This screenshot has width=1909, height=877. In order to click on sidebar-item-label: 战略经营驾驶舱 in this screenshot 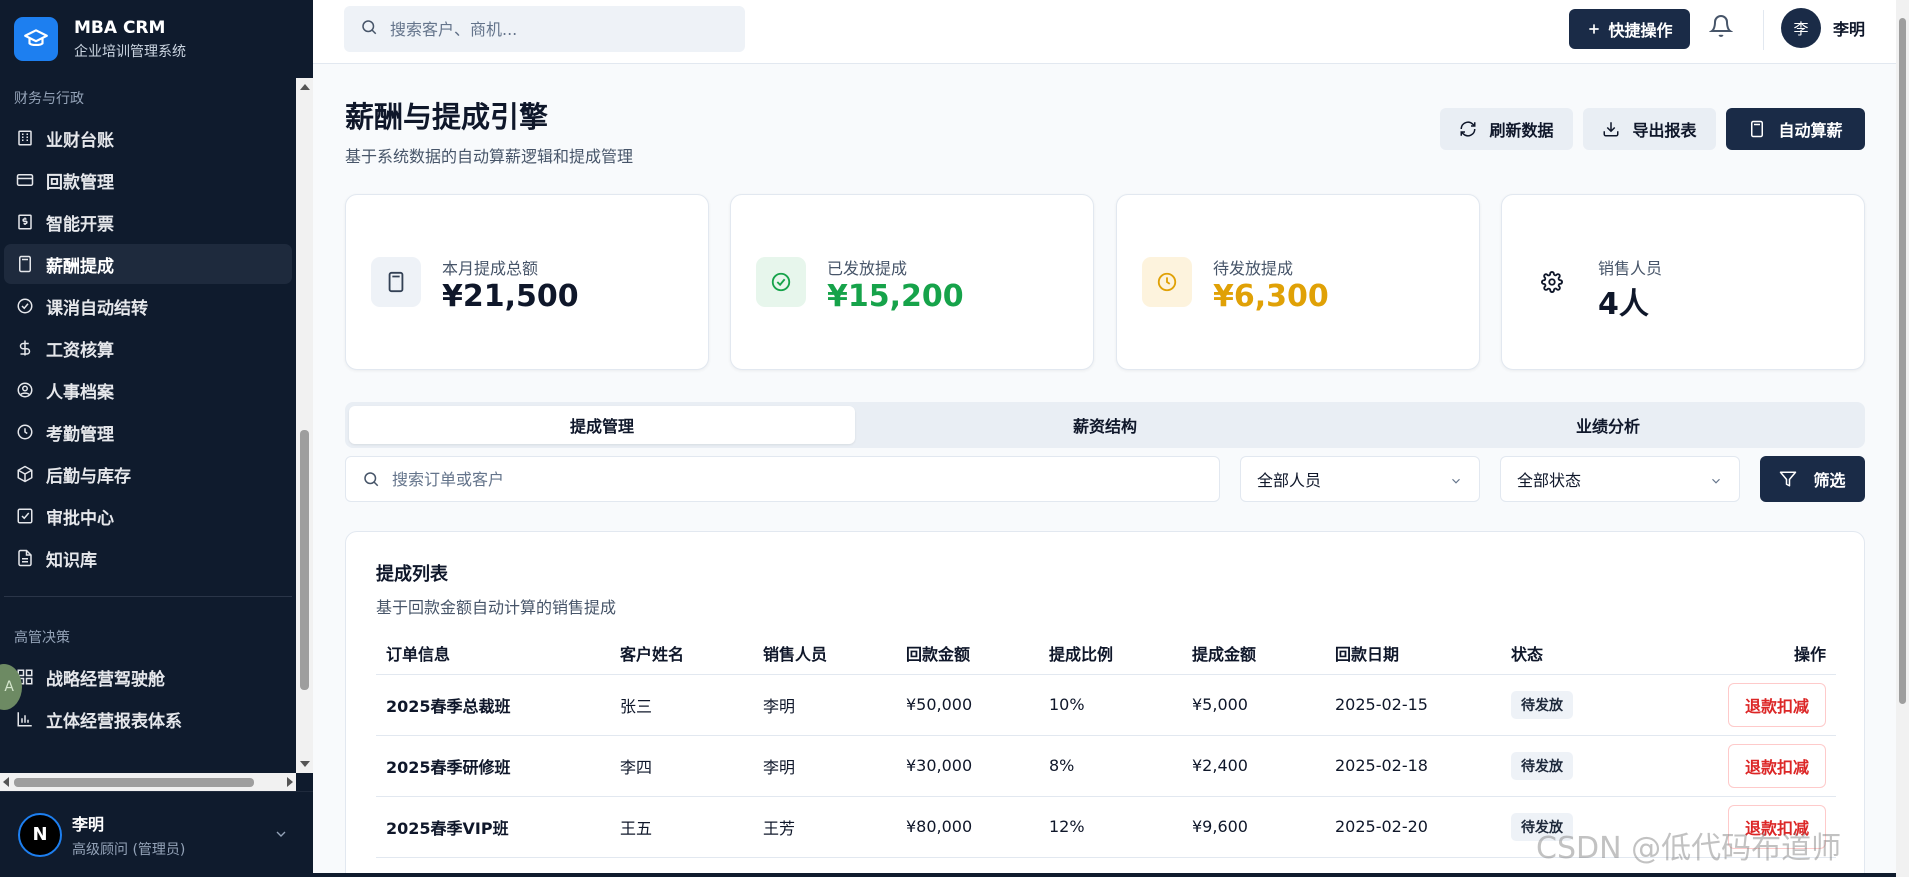, I will do `click(105, 679)`.